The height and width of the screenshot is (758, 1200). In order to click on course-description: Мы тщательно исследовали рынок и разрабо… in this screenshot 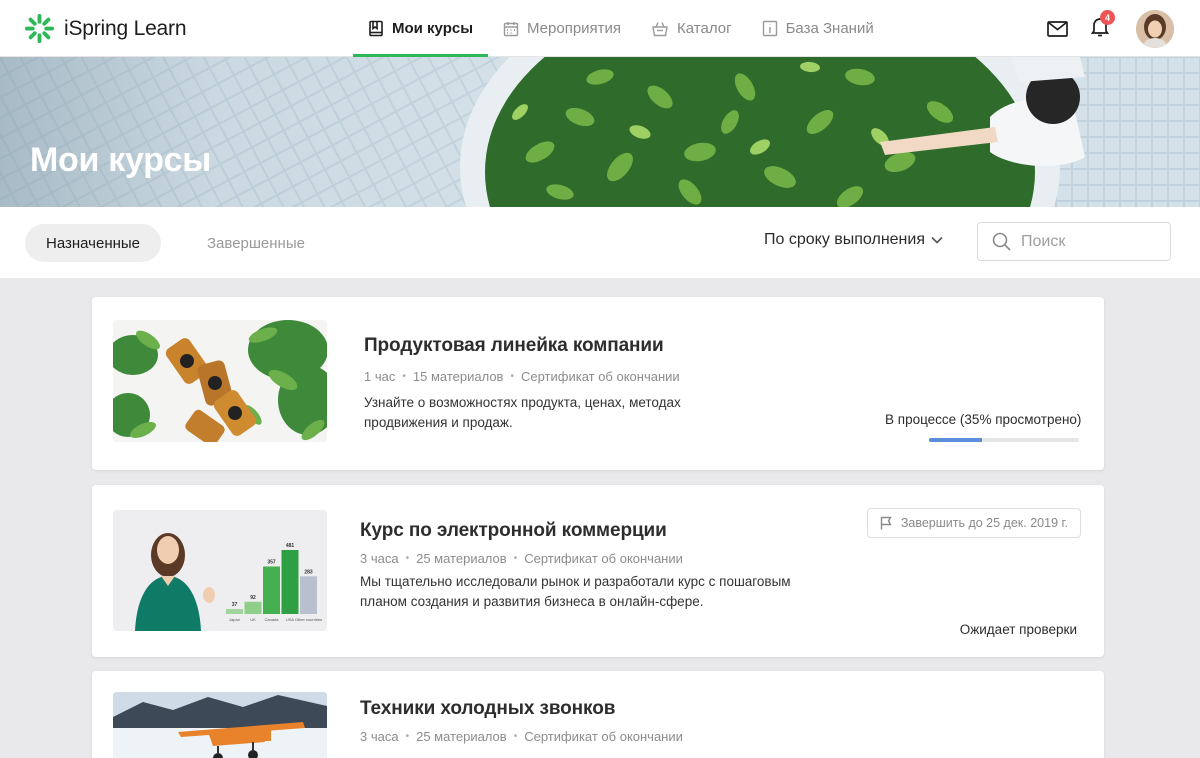, I will do `click(575, 591)`.